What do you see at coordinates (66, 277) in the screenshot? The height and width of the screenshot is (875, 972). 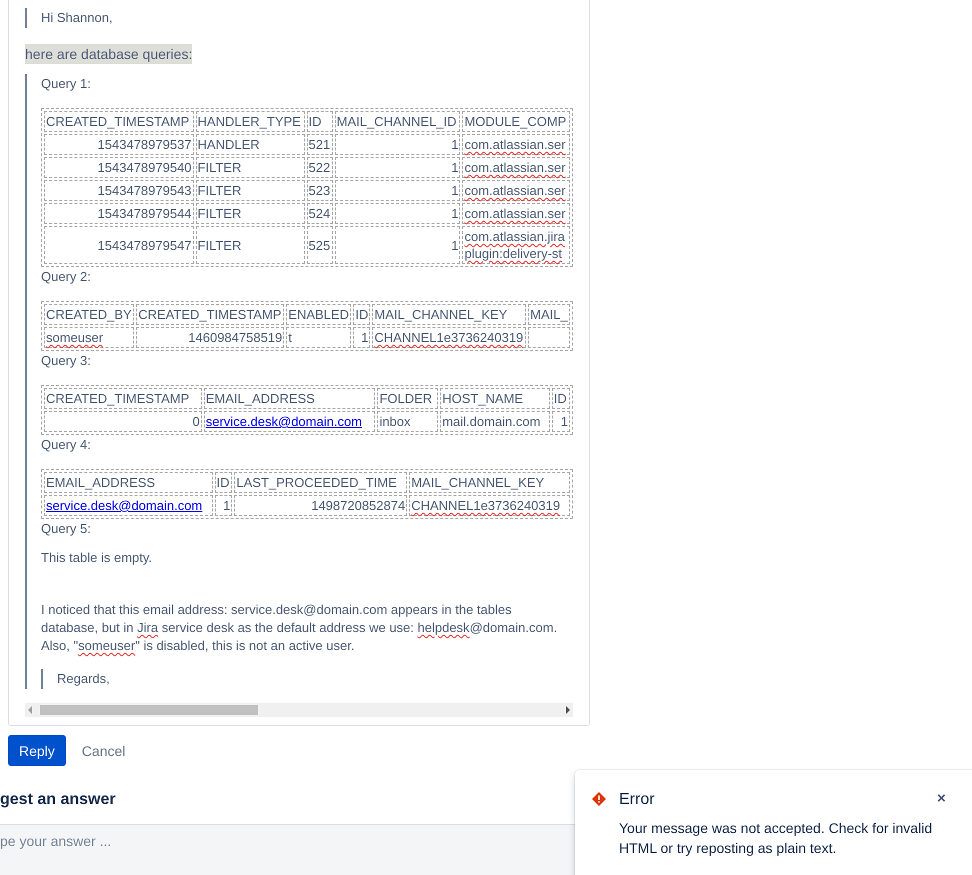 I see `query-label: Query 2:` at bounding box center [66, 277].